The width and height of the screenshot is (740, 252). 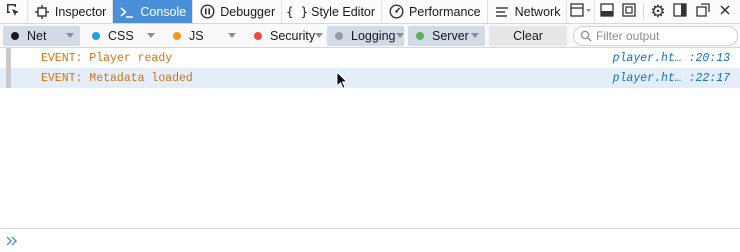 I want to click on dock-side-icon, so click(x=680, y=11).